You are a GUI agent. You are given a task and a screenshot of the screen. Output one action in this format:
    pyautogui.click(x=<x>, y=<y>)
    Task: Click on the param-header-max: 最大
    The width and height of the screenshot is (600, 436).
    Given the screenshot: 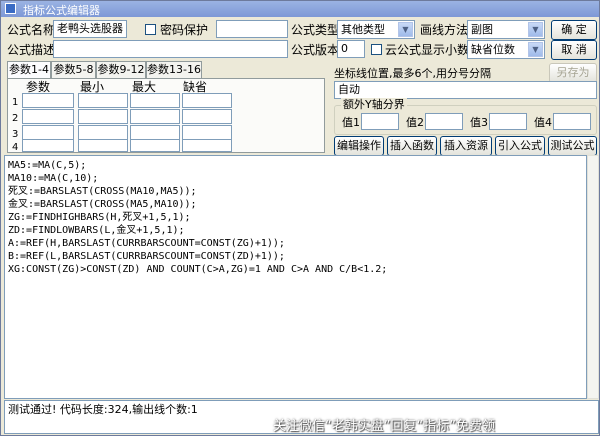 What is the action you would take?
    pyautogui.click(x=144, y=87)
    